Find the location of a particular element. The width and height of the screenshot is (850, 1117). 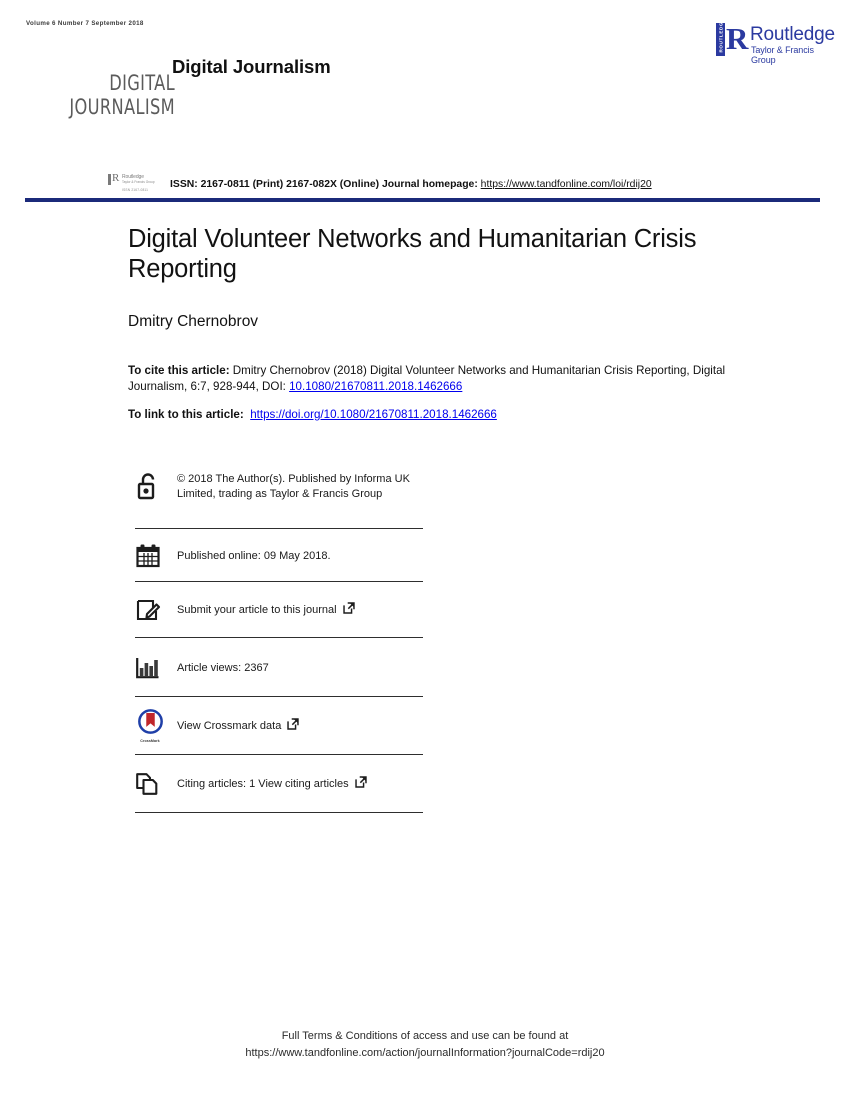

routledge-mini-logo-code: ISSN 2167-0811 is located at coordinates (135, 190).